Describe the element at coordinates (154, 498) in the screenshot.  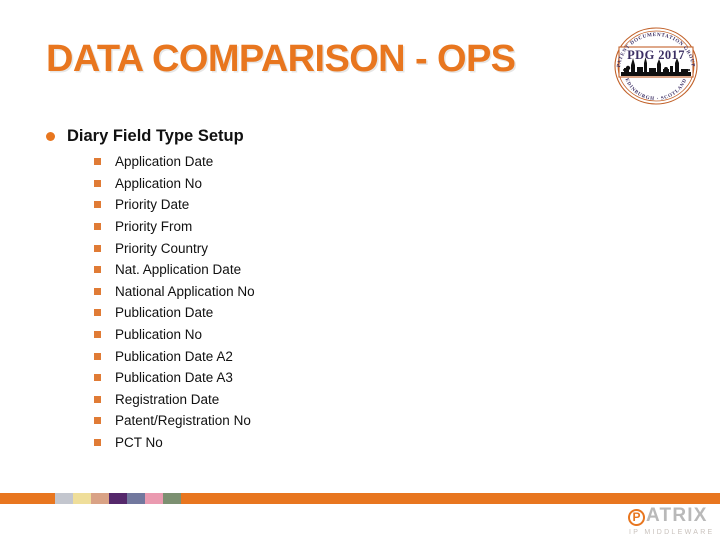
I see `swatch-pink` at that location.